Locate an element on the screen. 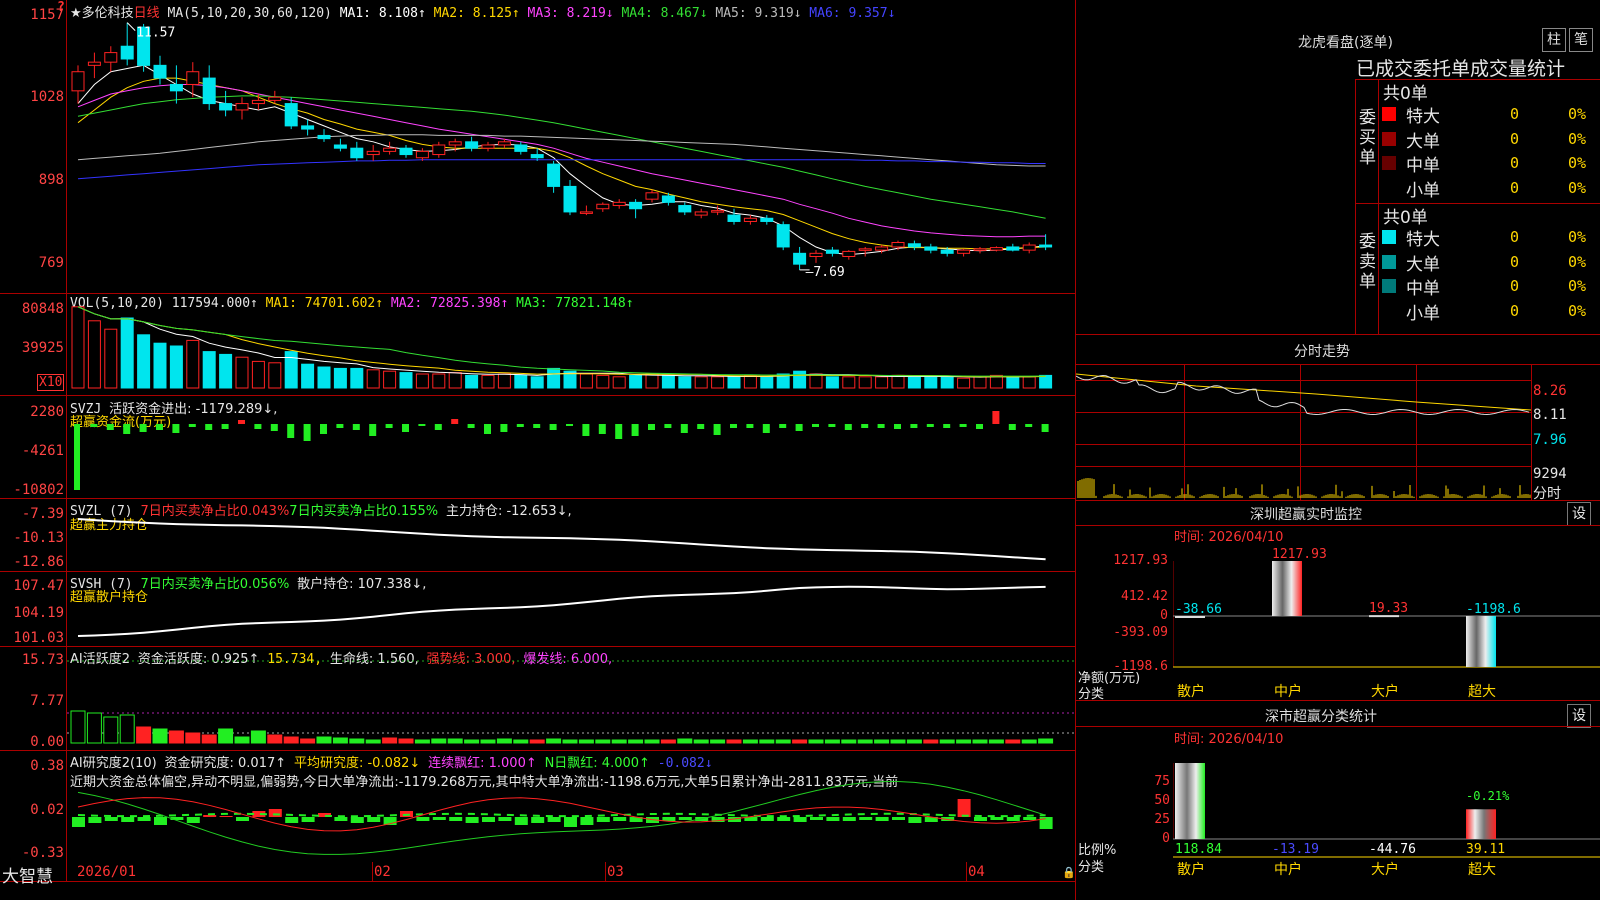  buy-total: 共0单 is located at coordinates (1405, 94).